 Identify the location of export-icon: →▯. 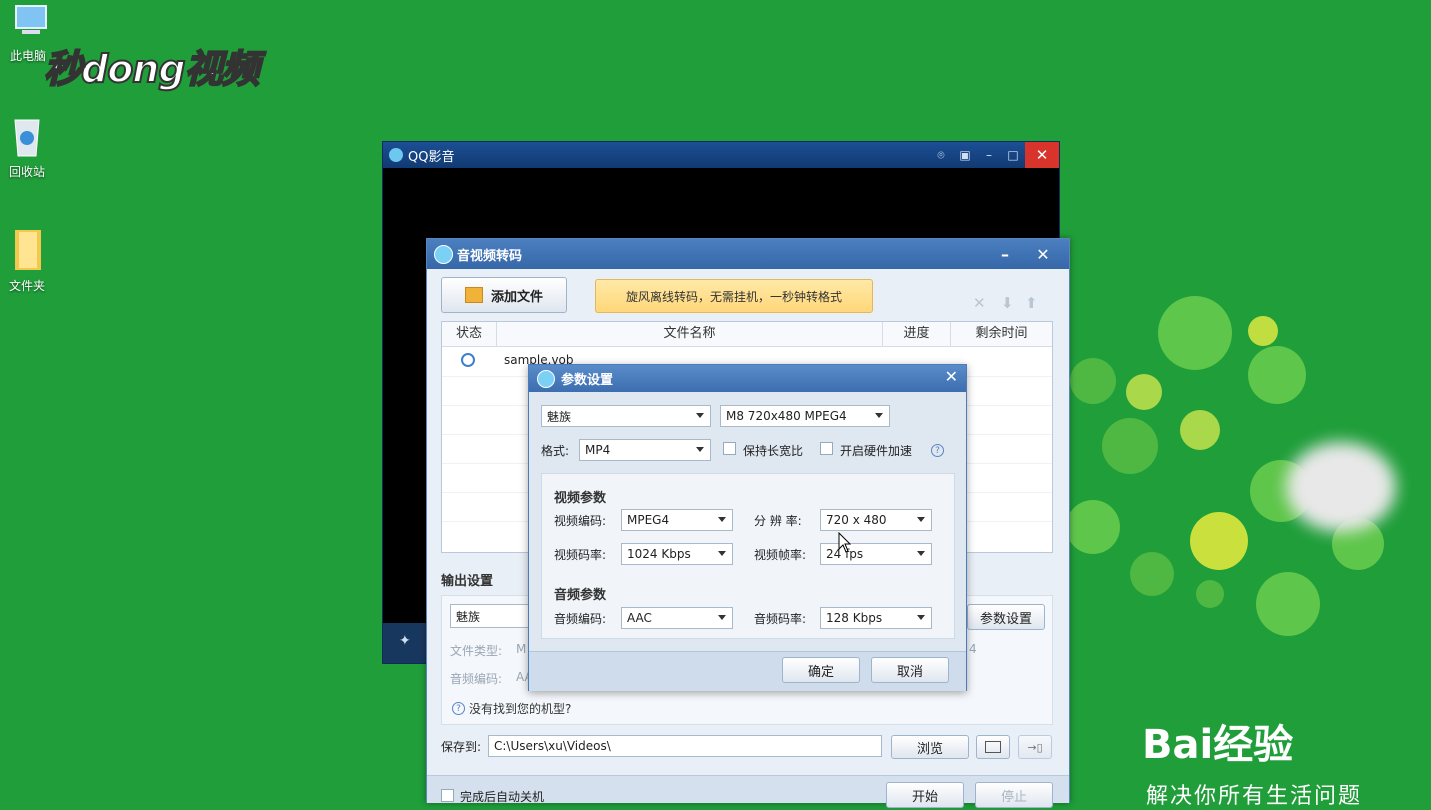
(1035, 747).